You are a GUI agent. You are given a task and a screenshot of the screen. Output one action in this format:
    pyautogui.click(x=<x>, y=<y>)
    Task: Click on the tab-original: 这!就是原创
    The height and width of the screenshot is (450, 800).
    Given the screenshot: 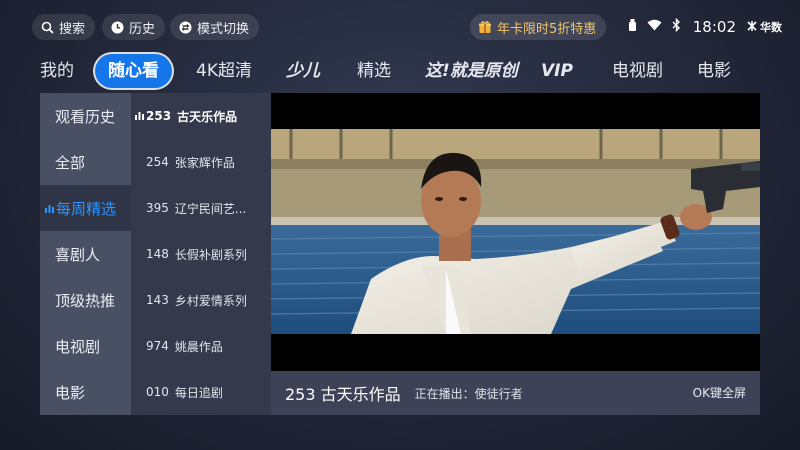 What is the action you would take?
    pyautogui.click(x=471, y=71)
    